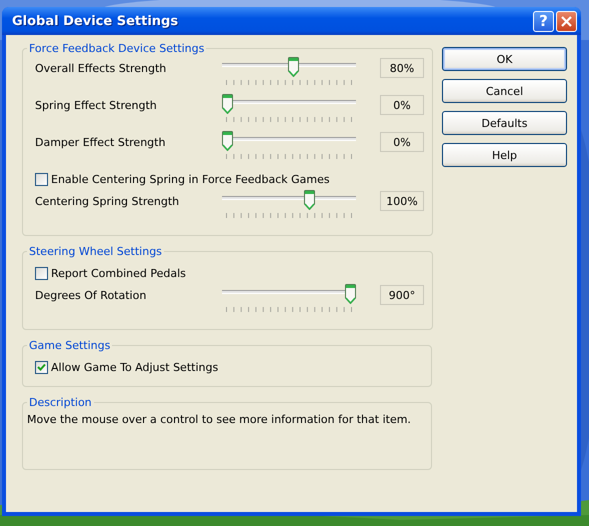 This screenshot has width=589, height=526. What do you see at coordinates (402, 295) in the screenshot?
I see `value-reading: 900°` at bounding box center [402, 295].